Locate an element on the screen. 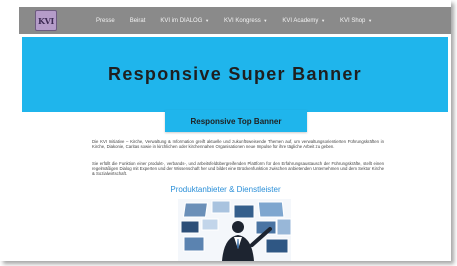 The width and height of the screenshot is (457, 266). nav-item-presse: Presse is located at coordinates (105, 21).